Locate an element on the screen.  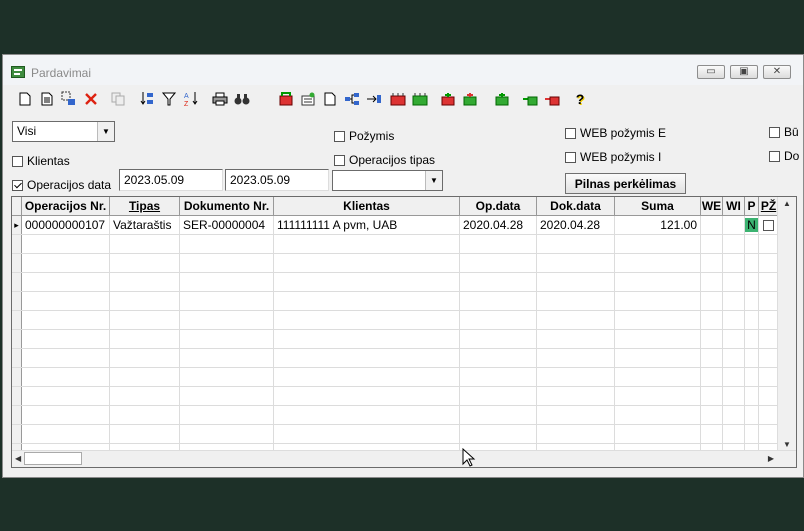
cell-suma: 121.00 is located at coordinates (658, 225).